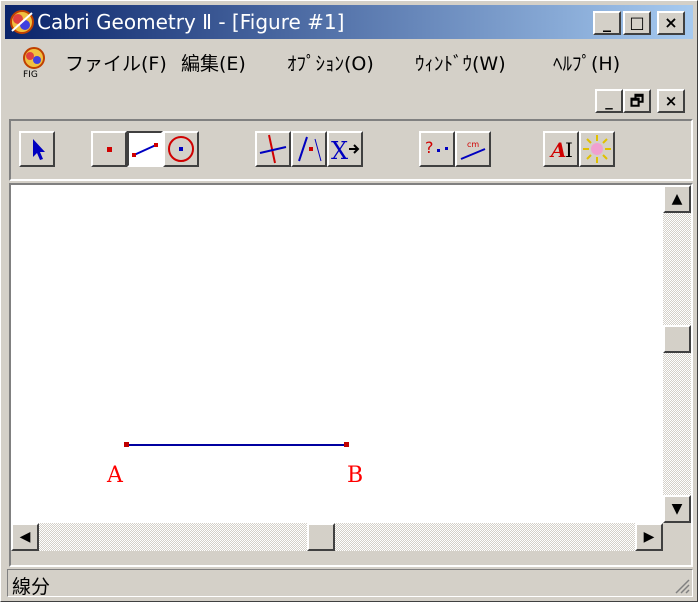 The height and width of the screenshot is (602, 698). I want to click on down-arrow-icon: ▼, so click(677, 509).